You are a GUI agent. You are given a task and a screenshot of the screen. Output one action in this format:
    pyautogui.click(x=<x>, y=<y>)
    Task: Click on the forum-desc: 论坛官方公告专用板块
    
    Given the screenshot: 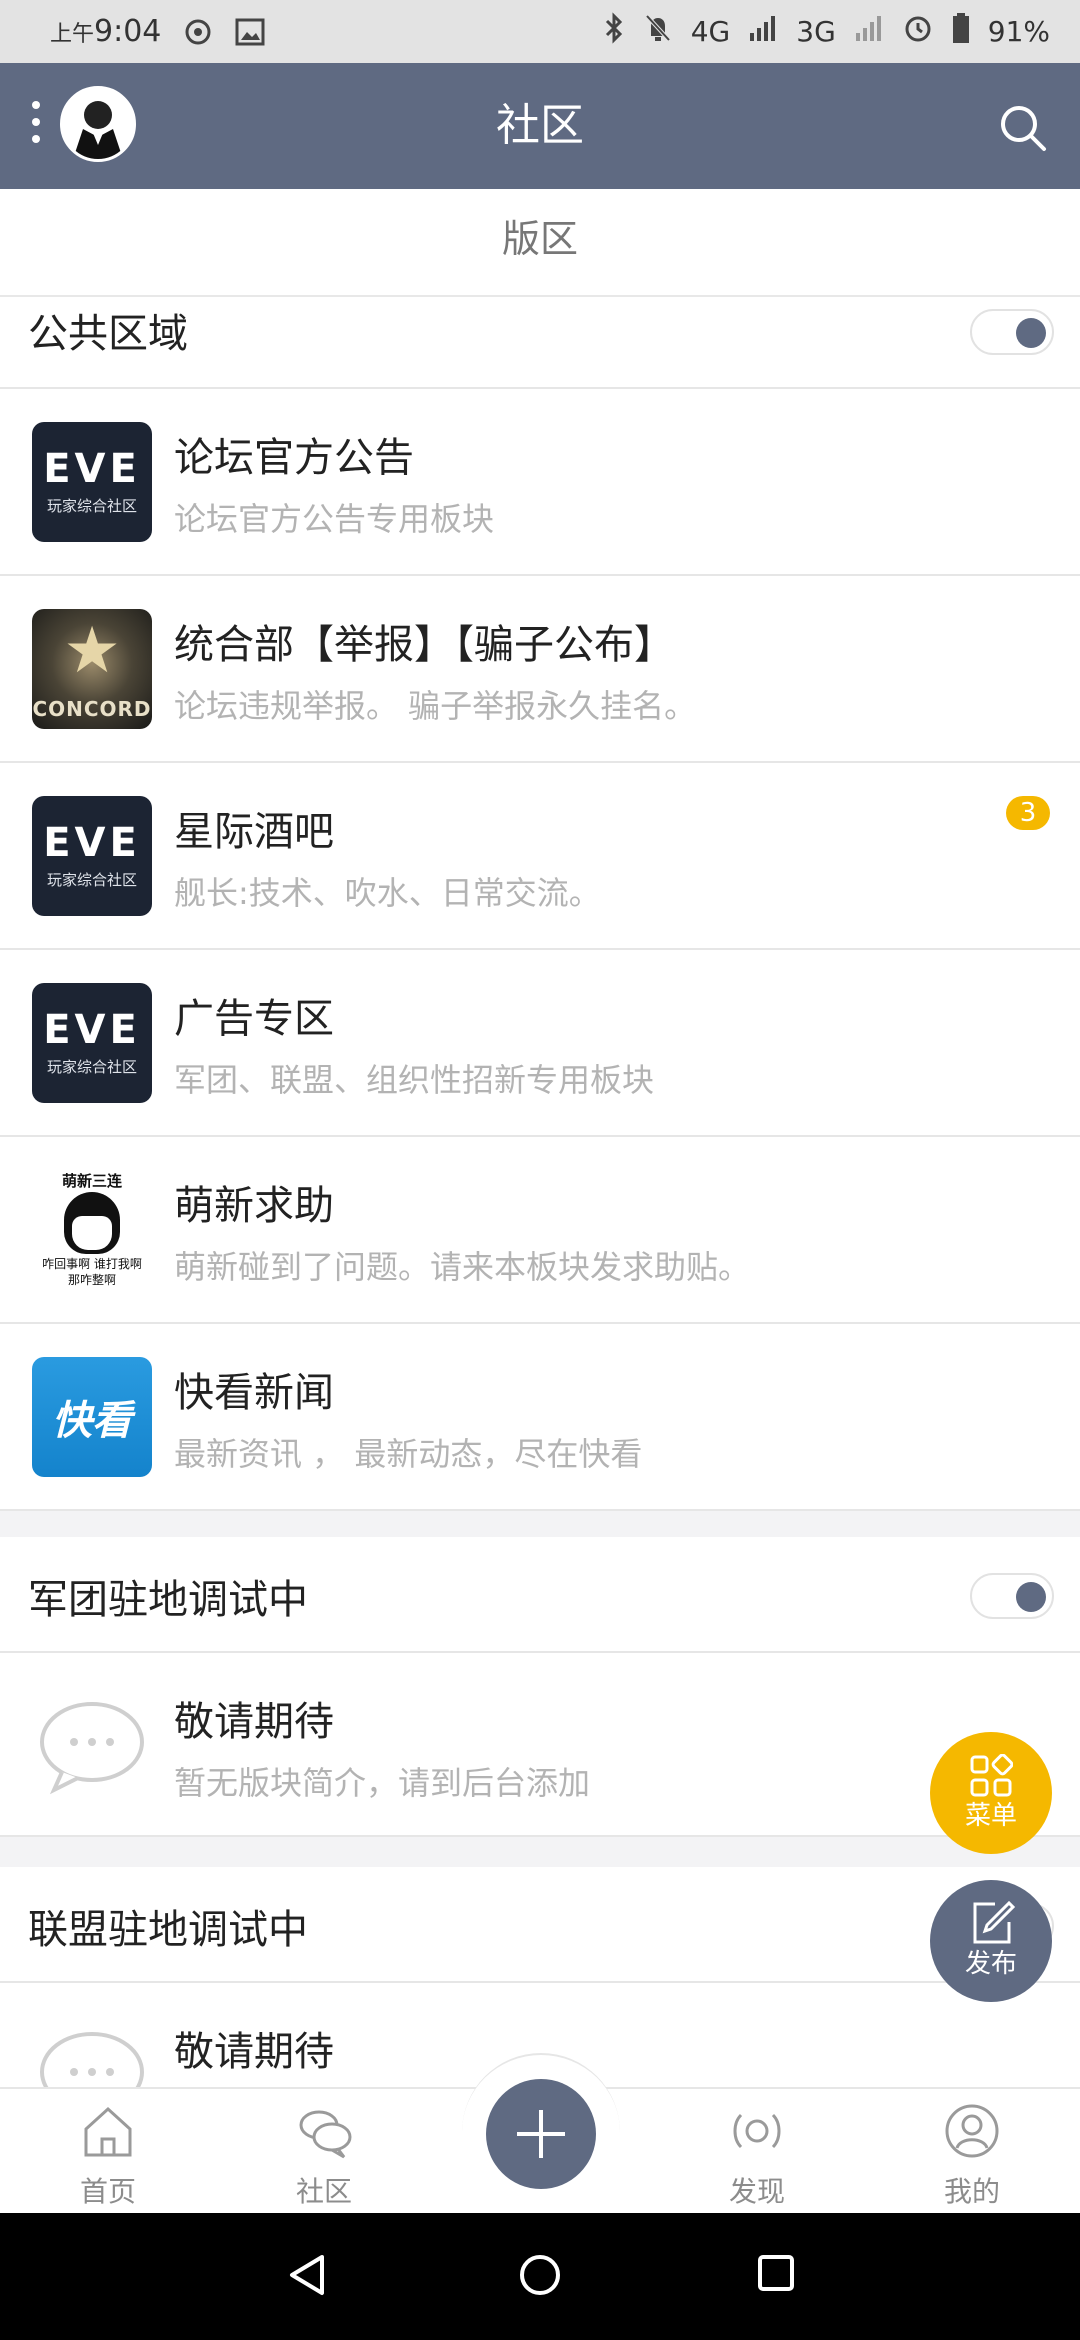 What is the action you would take?
    pyautogui.click(x=334, y=519)
    